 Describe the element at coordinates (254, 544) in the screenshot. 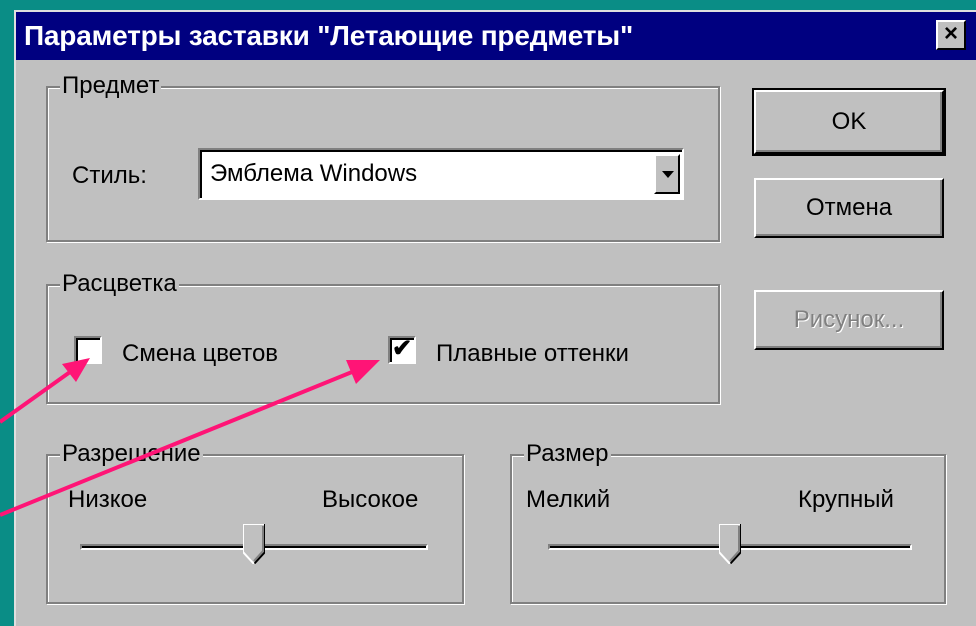

I see `resolution-slider-thumb` at that location.